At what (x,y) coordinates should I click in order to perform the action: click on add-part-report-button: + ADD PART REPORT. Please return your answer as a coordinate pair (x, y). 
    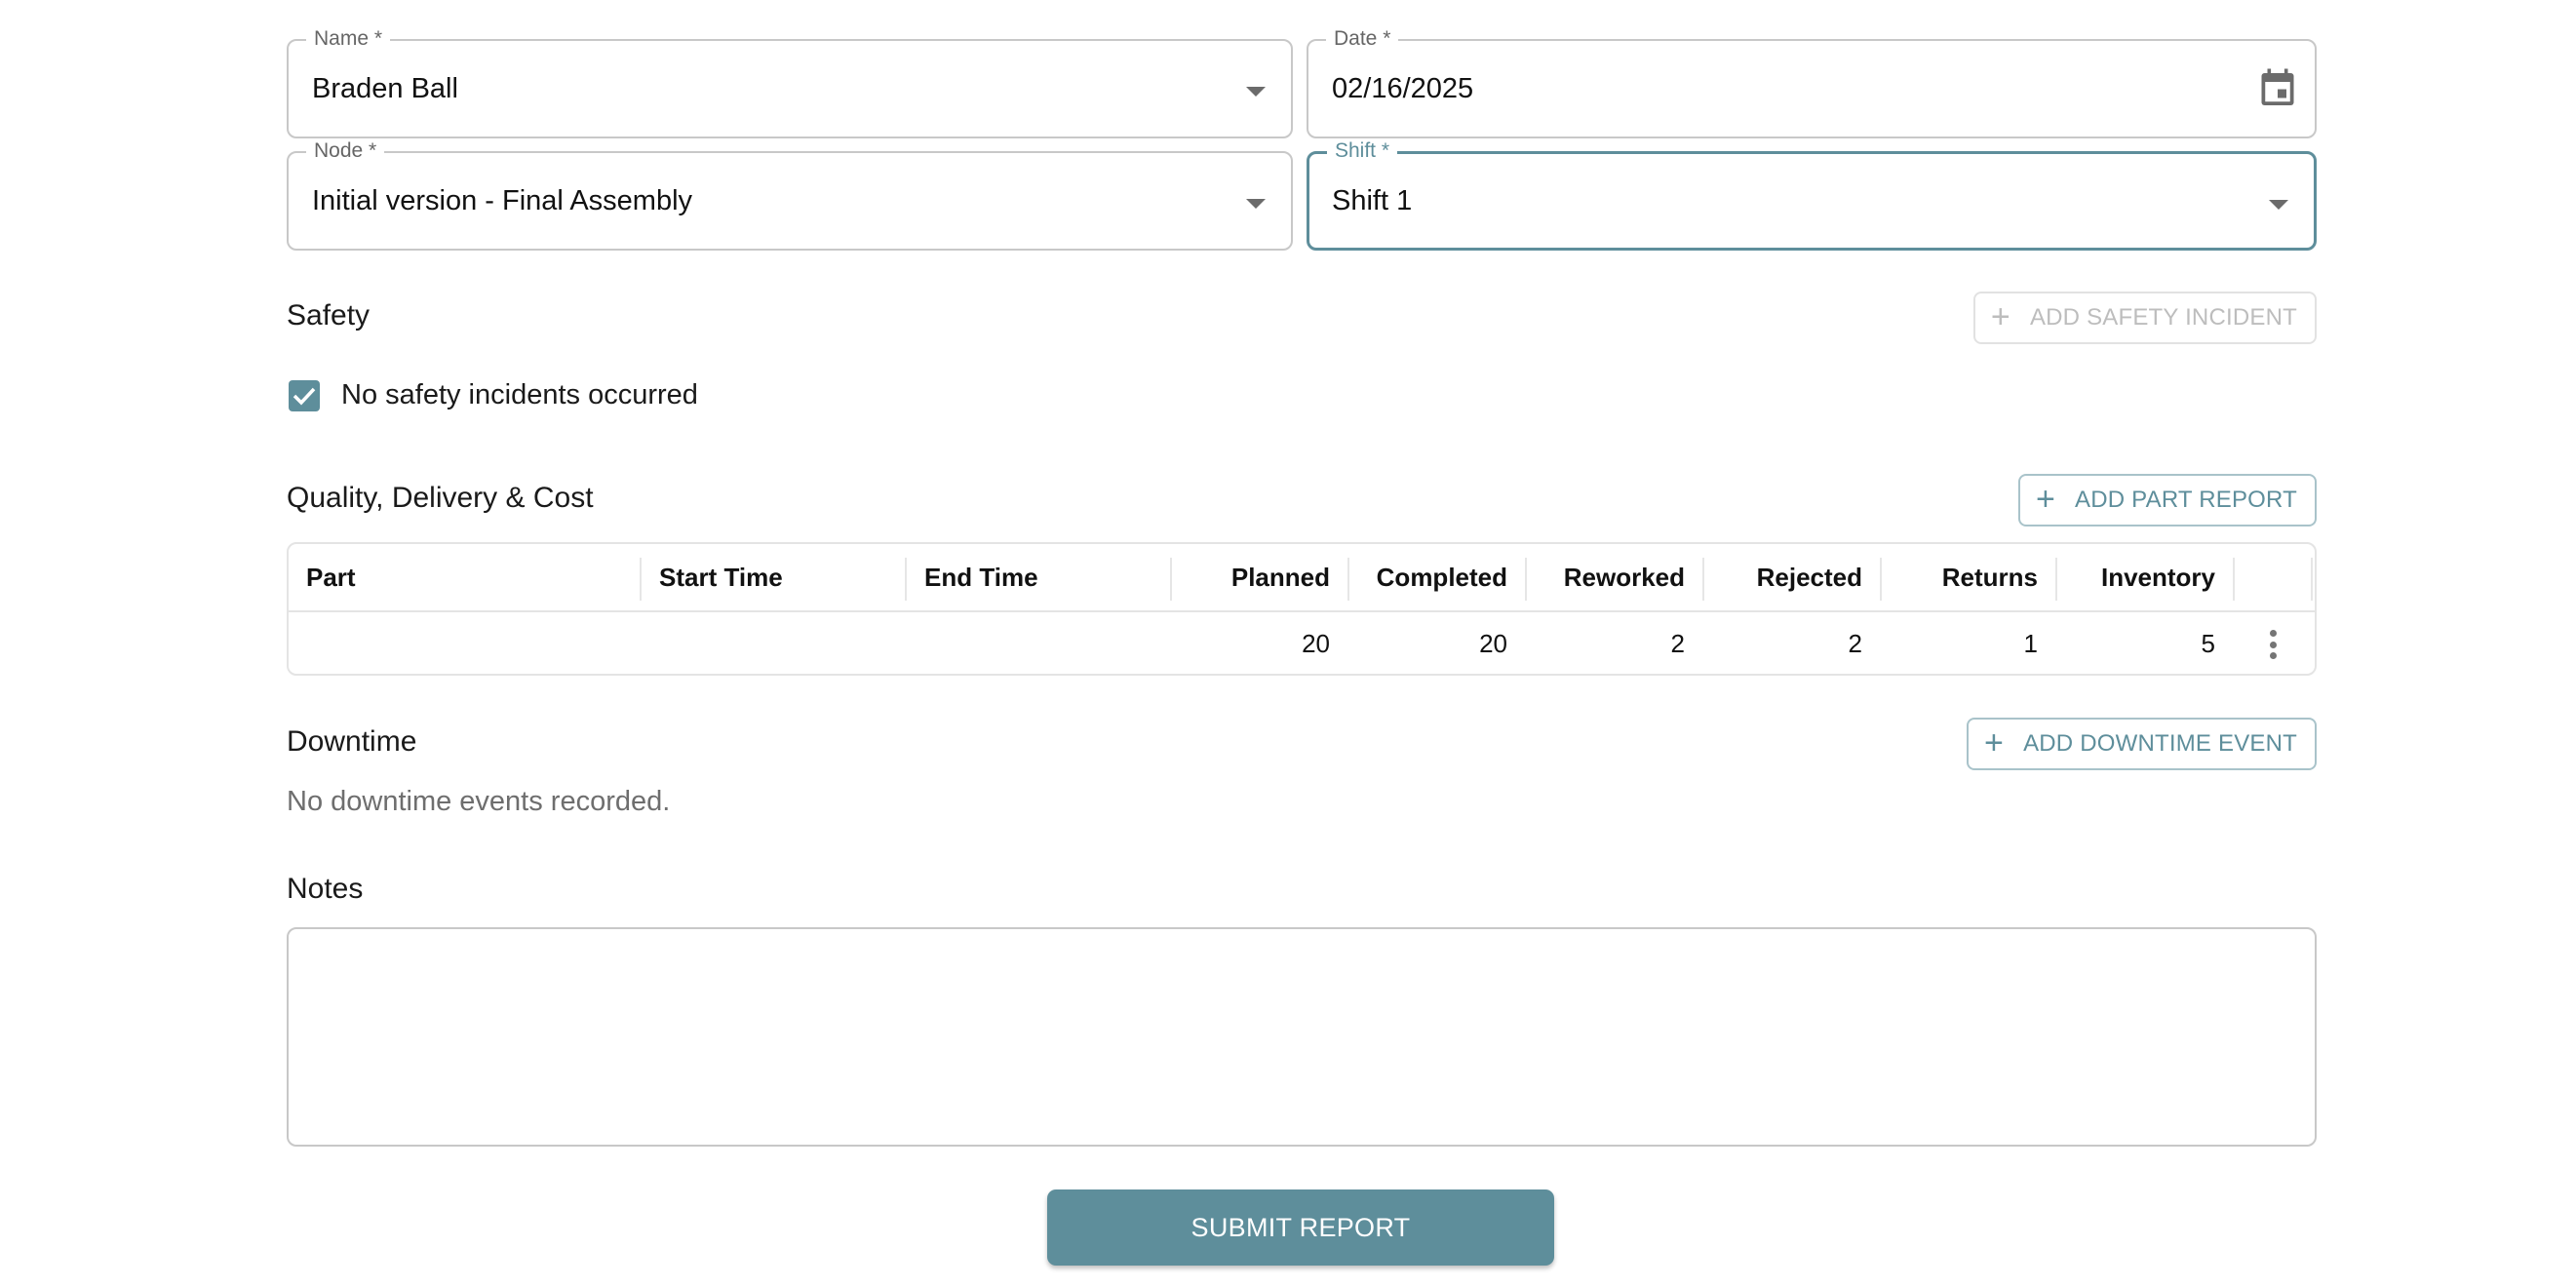
    Looking at the image, I should click on (2167, 500).